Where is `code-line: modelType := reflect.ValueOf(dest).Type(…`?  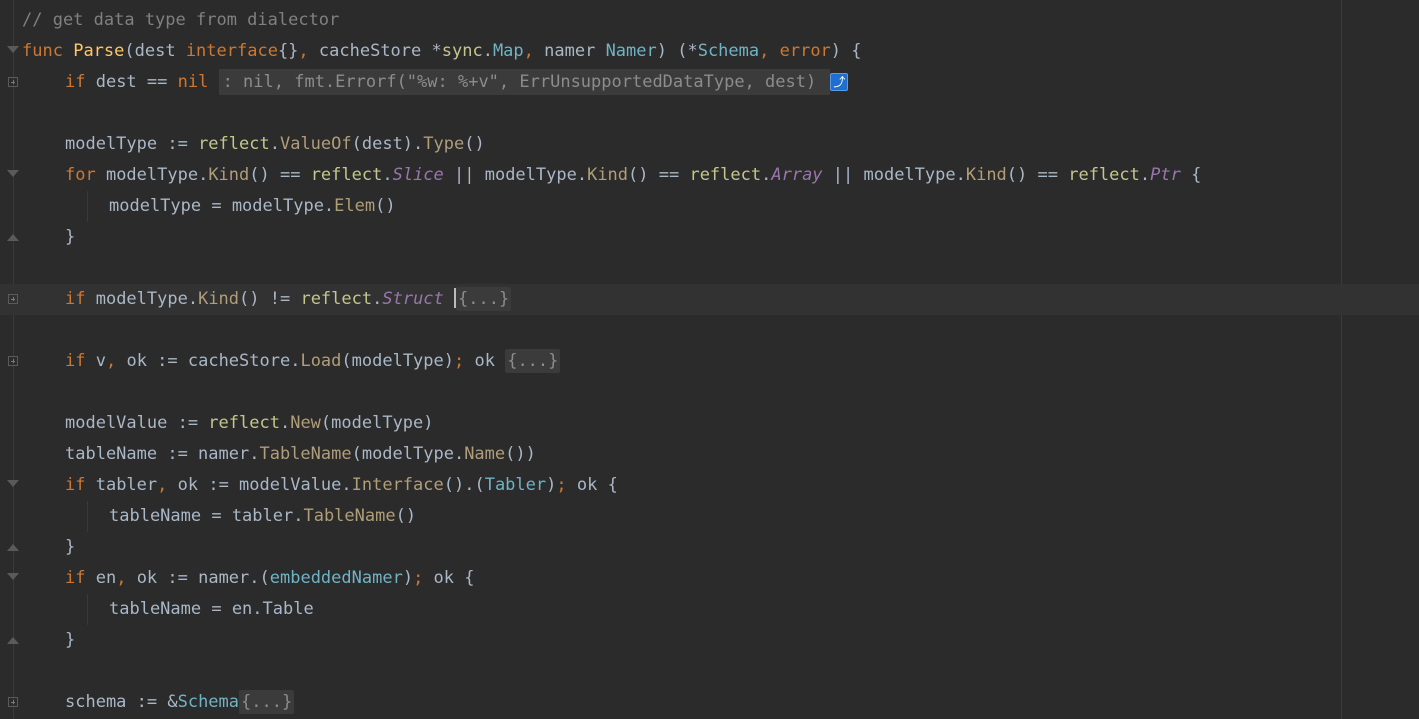 code-line: modelType := reflect.ValueOf(dest).Type(… is located at coordinates (709, 144).